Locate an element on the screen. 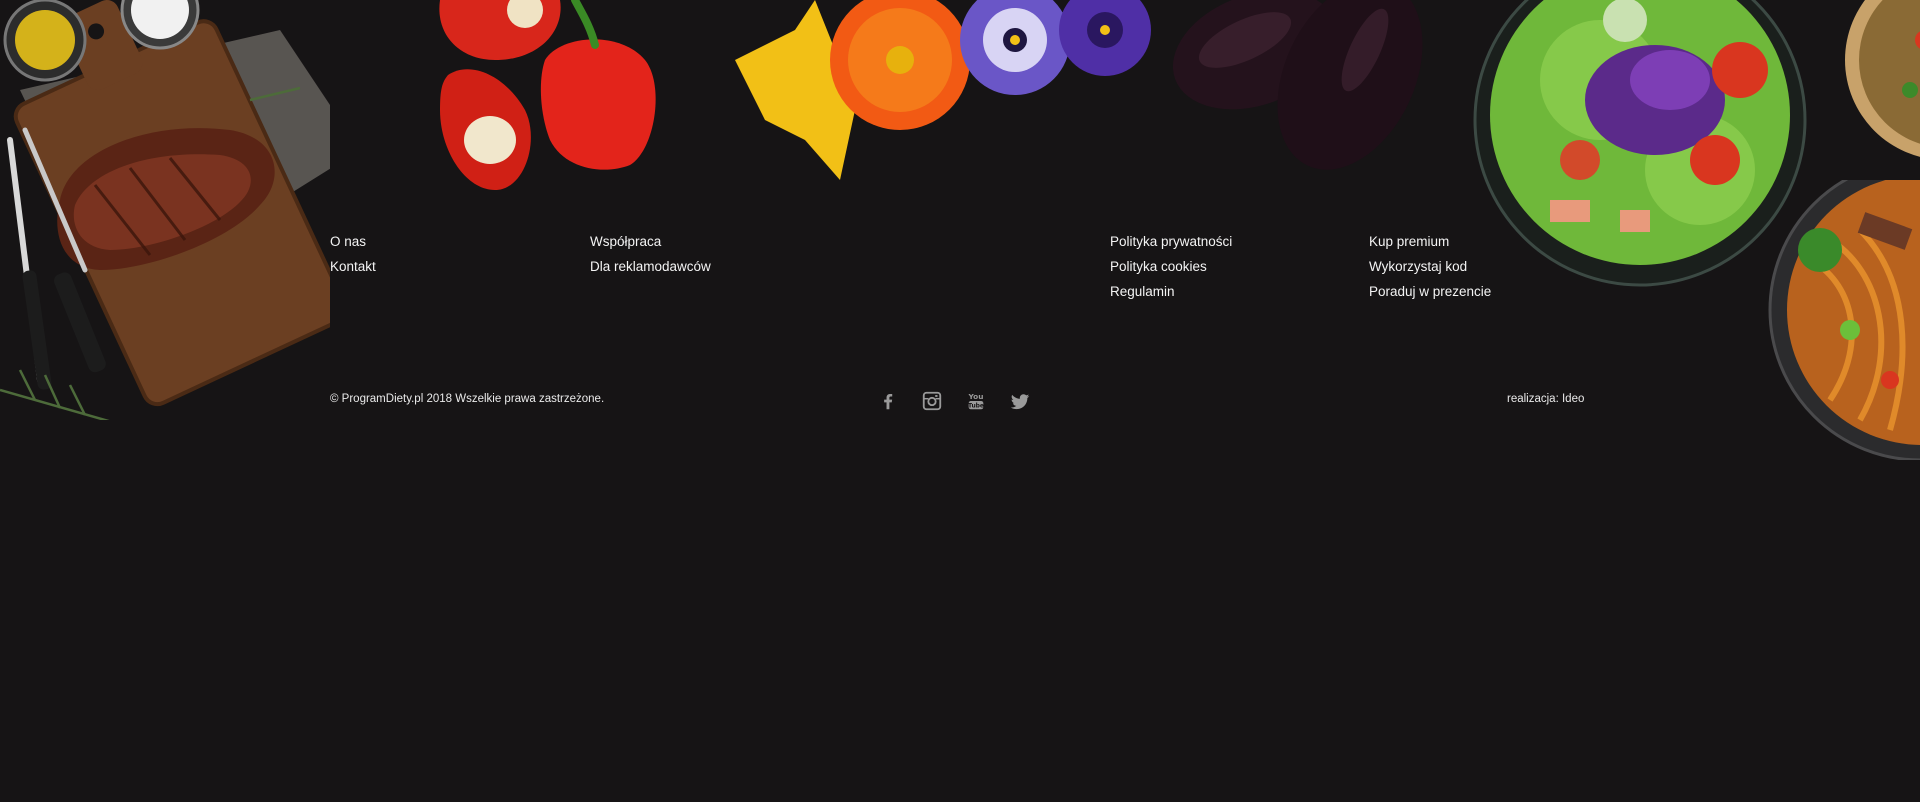  eggplants-image is located at coordinates (1297, 85).